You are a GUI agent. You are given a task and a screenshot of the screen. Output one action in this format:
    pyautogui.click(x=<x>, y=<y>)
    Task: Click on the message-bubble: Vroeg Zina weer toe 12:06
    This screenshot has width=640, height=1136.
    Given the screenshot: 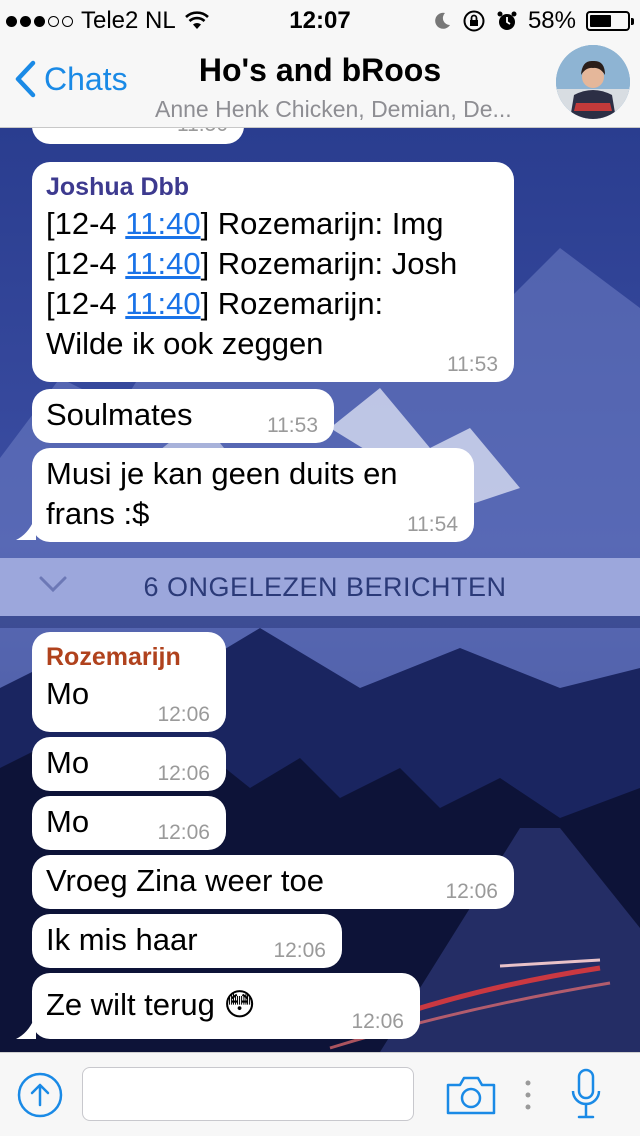 What is the action you would take?
    pyautogui.click(x=273, y=882)
    